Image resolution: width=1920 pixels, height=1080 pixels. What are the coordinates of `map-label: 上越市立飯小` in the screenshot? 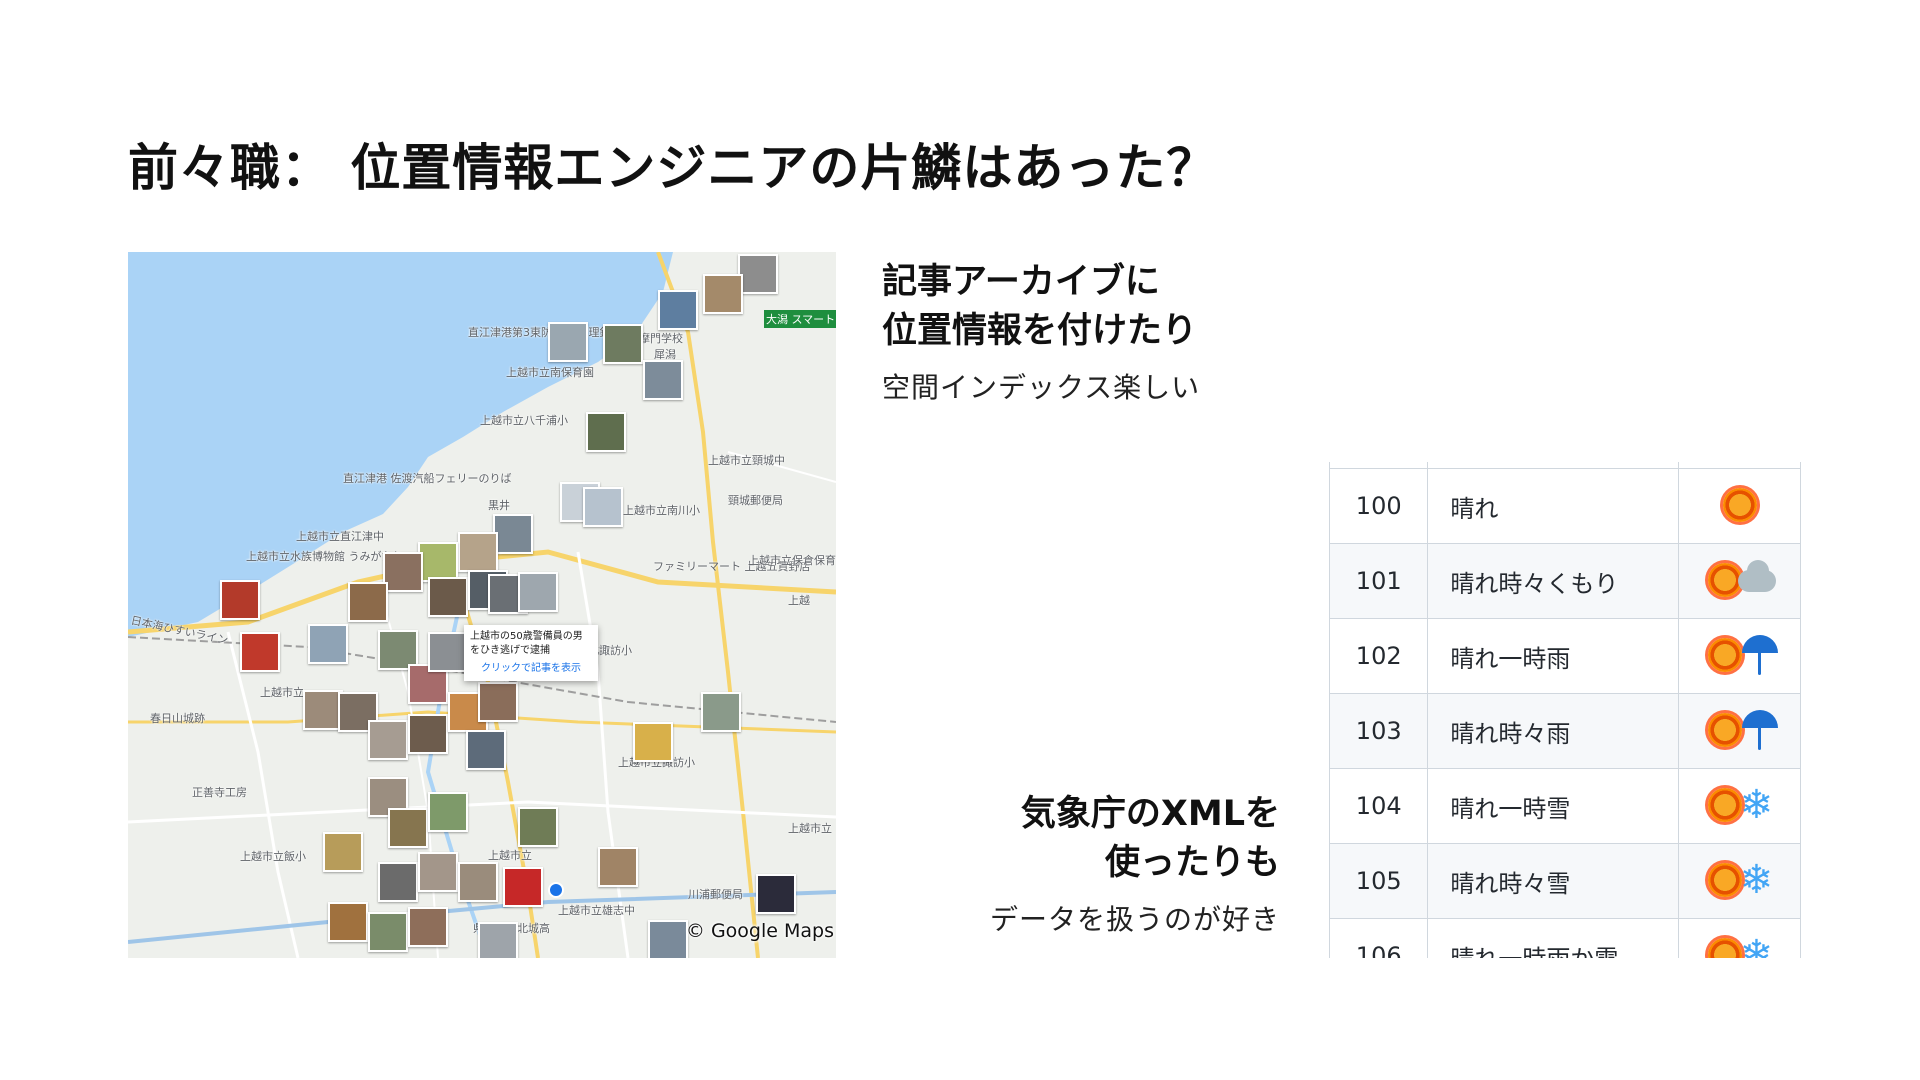 It's located at (273, 856).